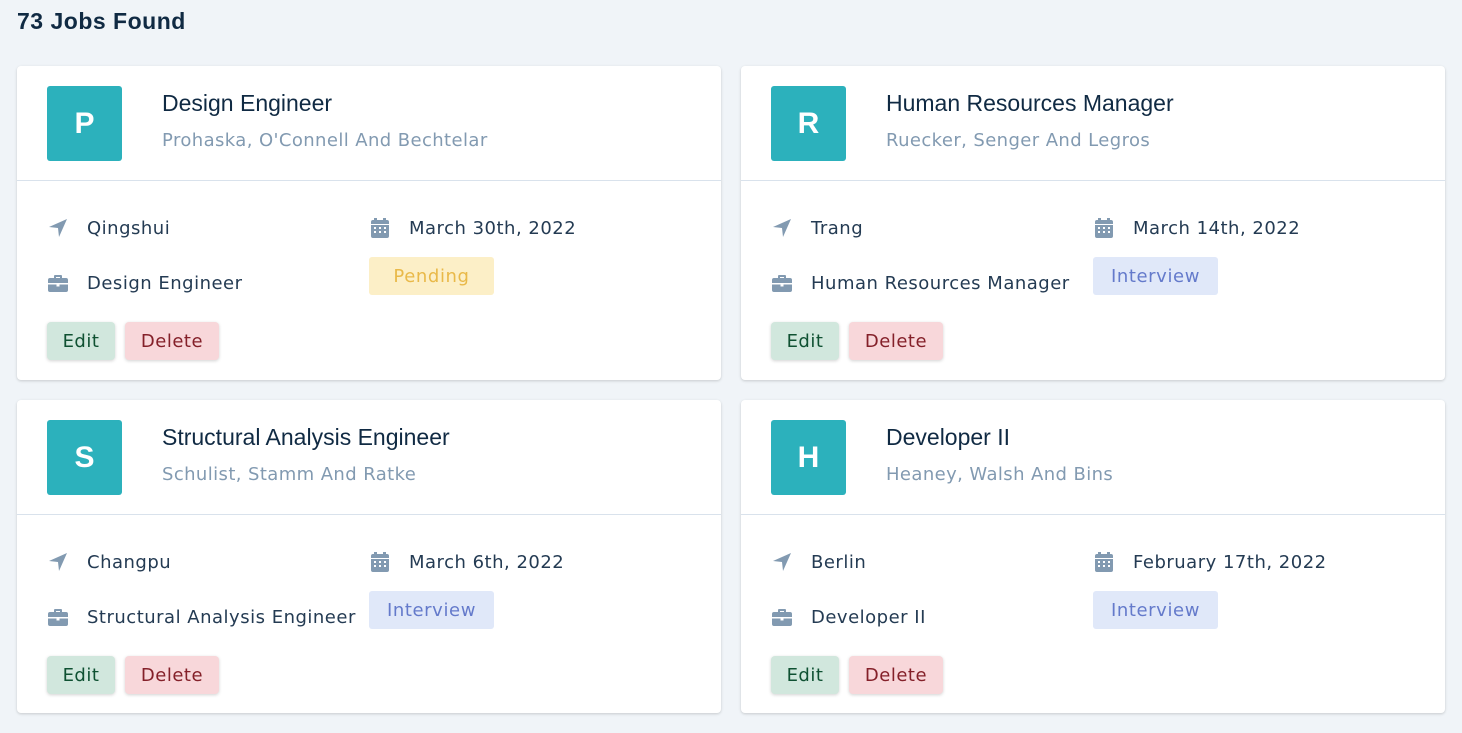 This screenshot has height=733, width=1462. Describe the element at coordinates (1093, 457) in the screenshot. I see `job-card-header: H Developer II Heaney, Walsh And Bins` at that location.